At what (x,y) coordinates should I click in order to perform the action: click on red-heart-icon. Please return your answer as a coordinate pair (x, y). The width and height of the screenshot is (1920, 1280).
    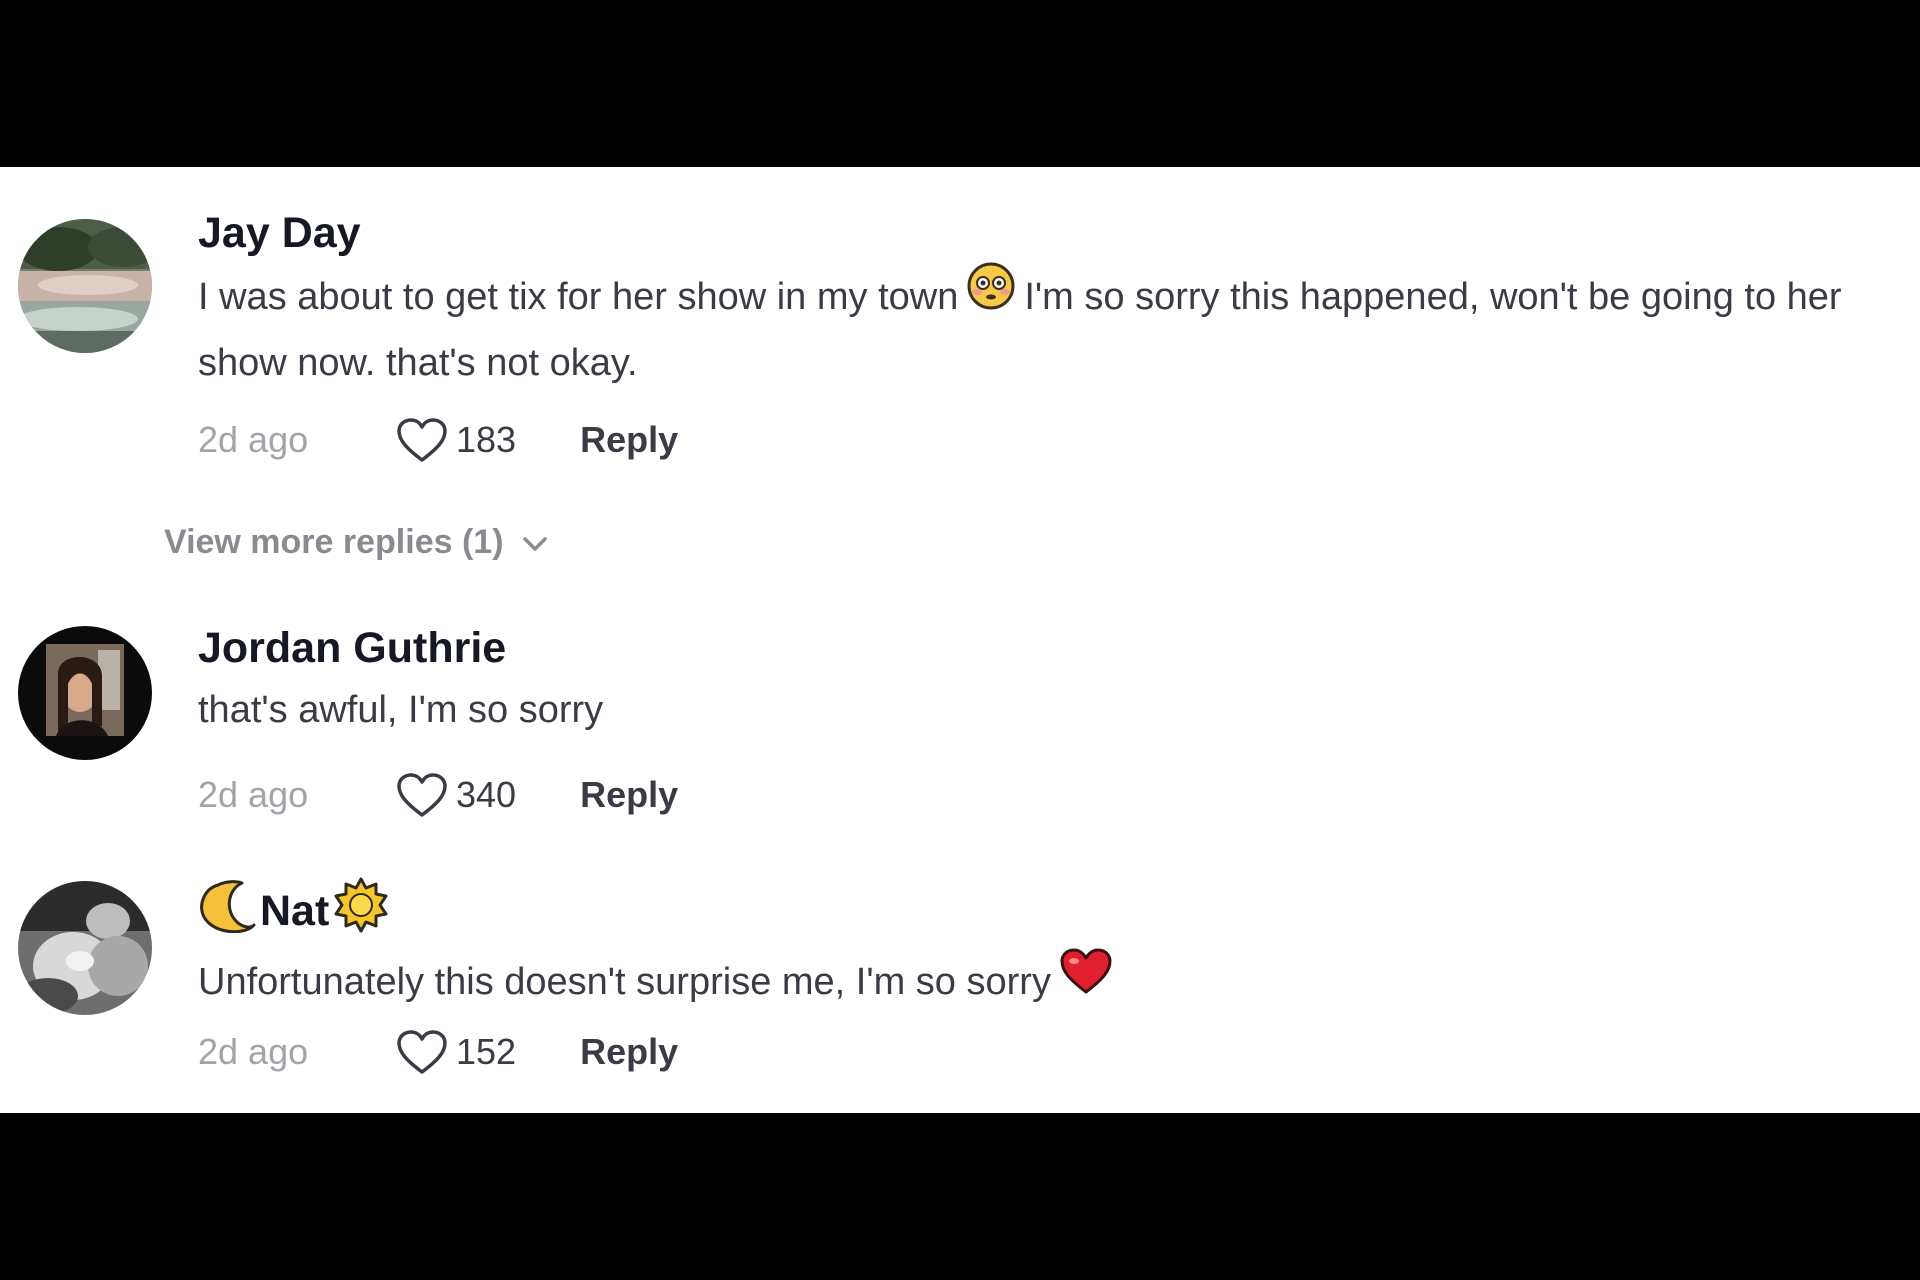
    Looking at the image, I should click on (1086, 980).